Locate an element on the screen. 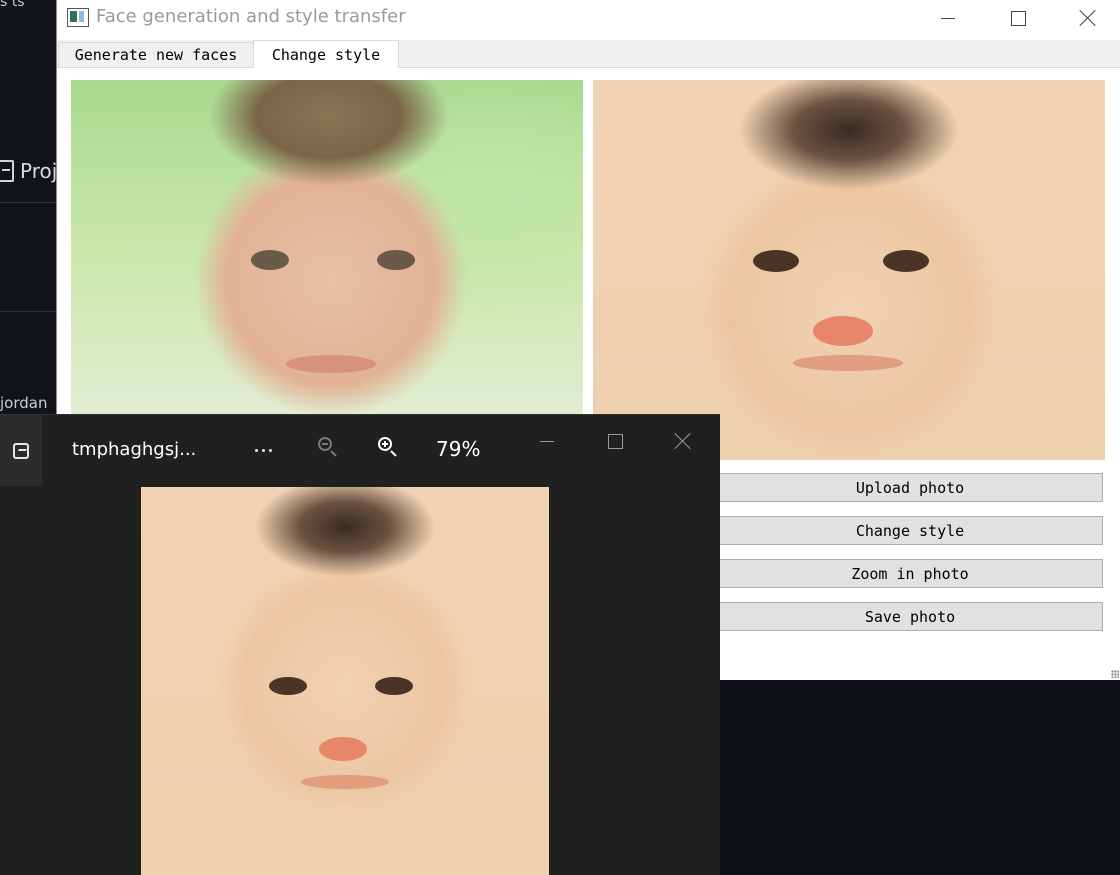 The width and height of the screenshot is (1120, 875). maximize-button is located at coordinates (1018, 18).